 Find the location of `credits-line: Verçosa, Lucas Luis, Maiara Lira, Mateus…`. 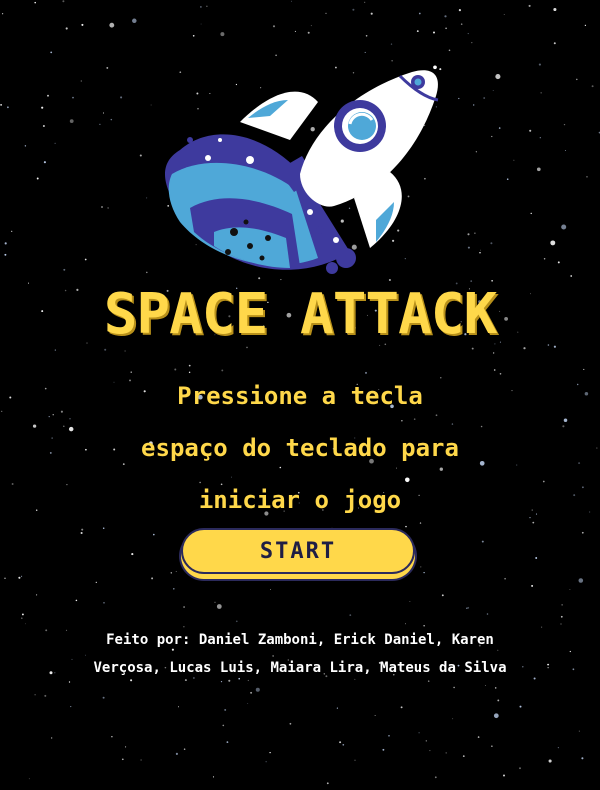

credits-line: Verçosa, Lucas Luis, Maiara Lira, Mateus… is located at coordinates (300, 668).